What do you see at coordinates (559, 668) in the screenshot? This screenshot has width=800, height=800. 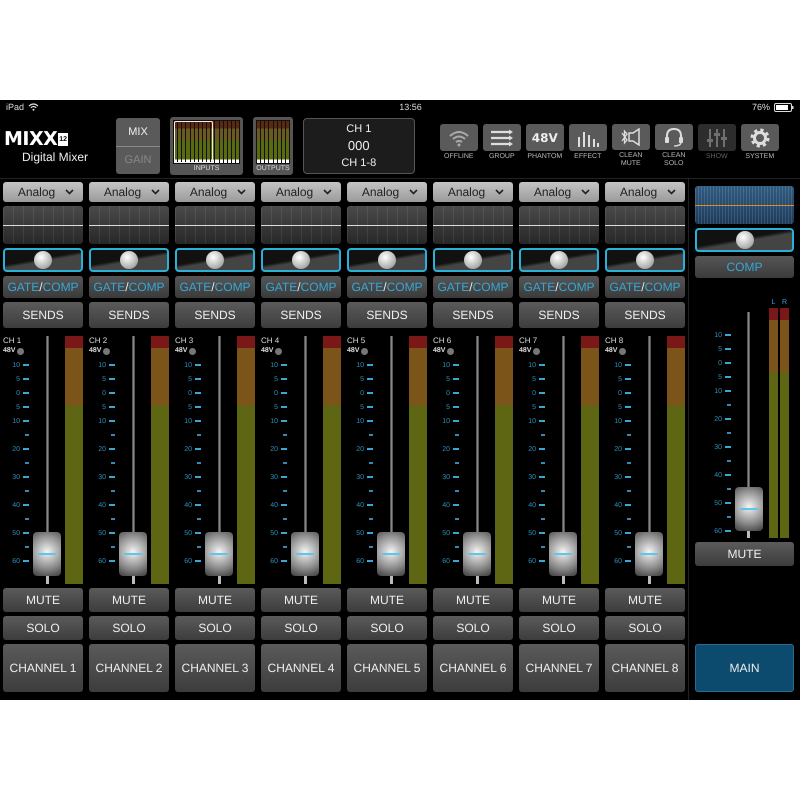 I see `channel-button: CHANNEL 7` at bounding box center [559, 668].